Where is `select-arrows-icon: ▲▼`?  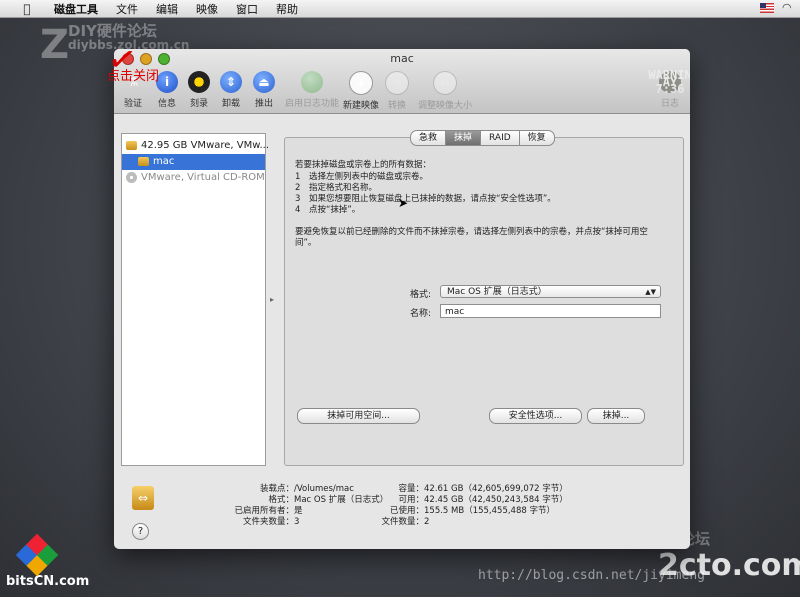 select-arrows-icon: ▲▼ is located at coordinates (650, 292).